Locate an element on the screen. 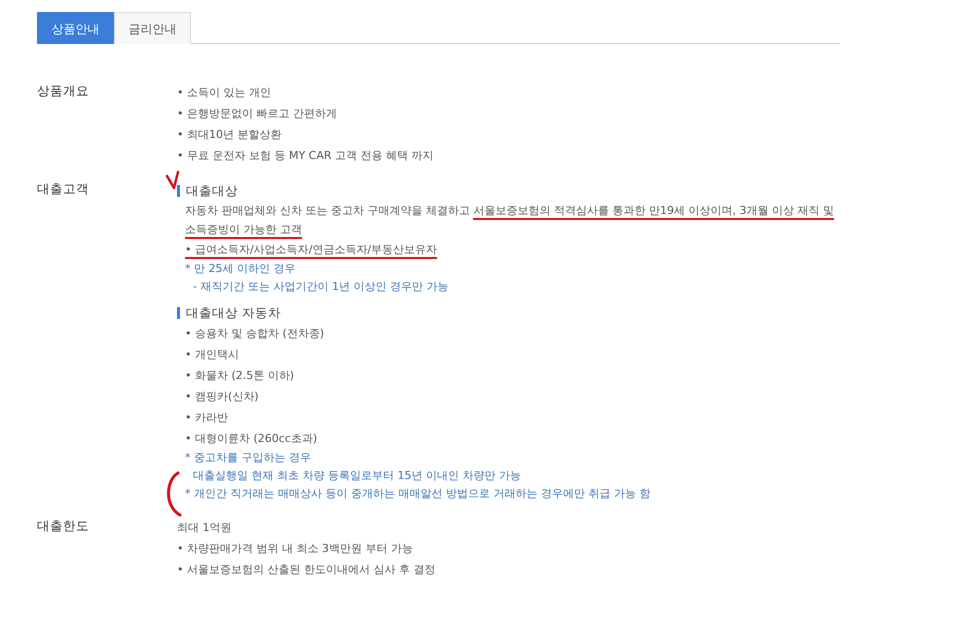  limit-text: 최대 1억원 is located at coordinates (204, 528).